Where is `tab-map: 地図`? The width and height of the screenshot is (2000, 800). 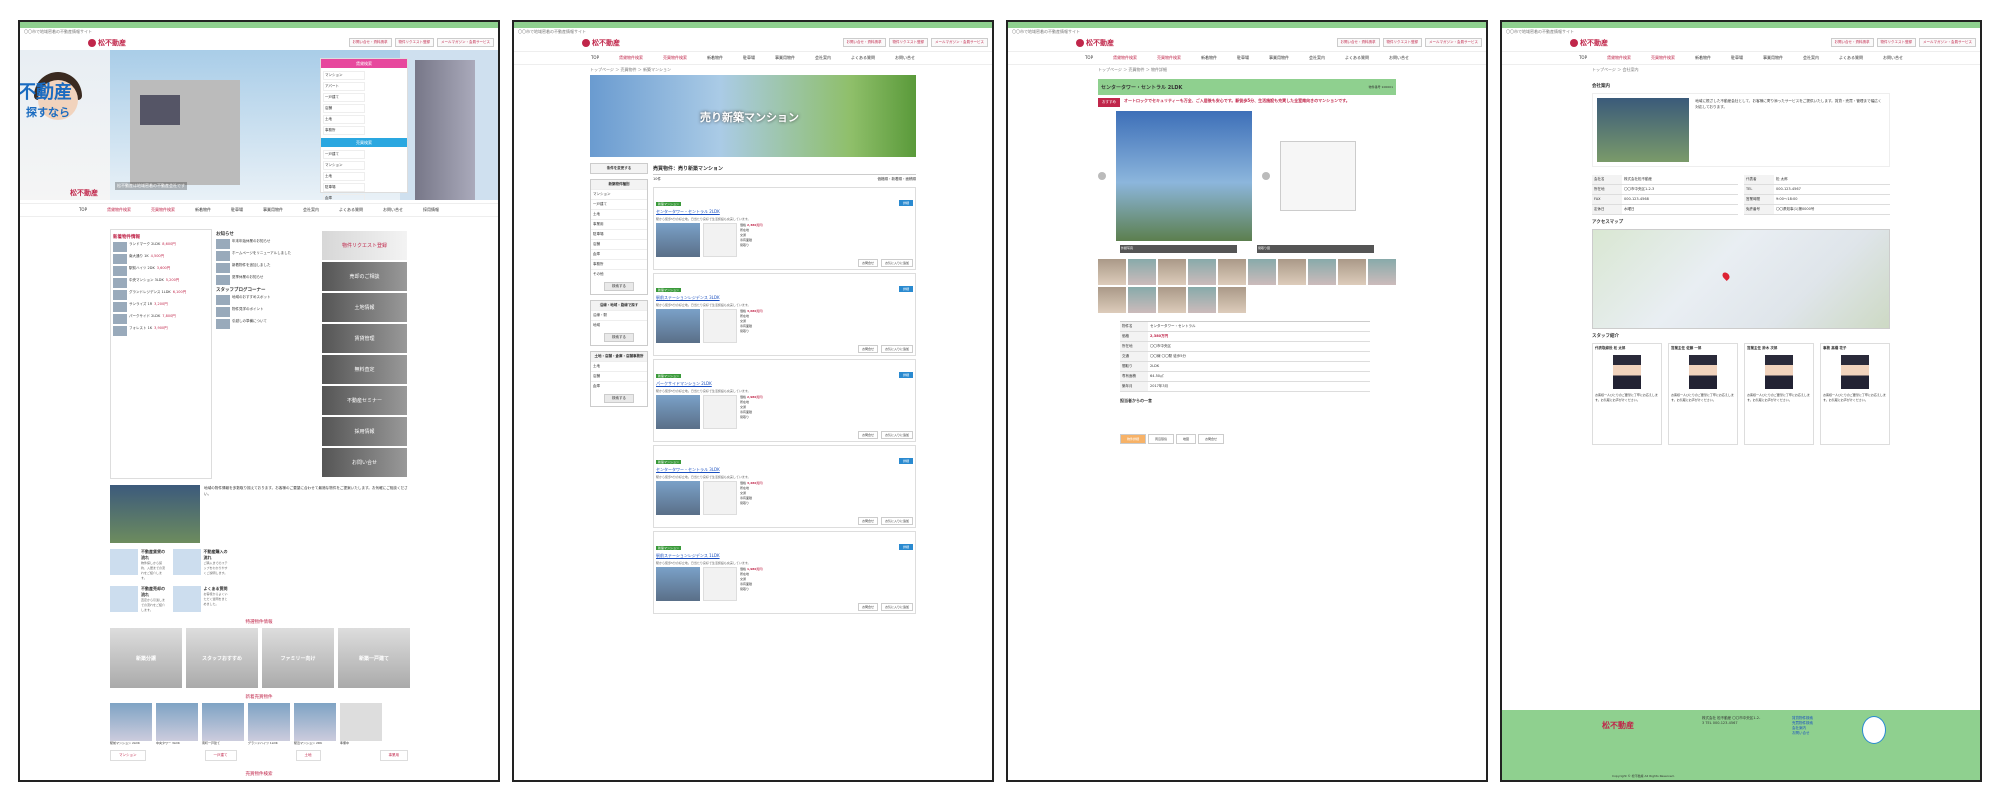
tab-map: 地図 is located at coordinates (1186, 439).